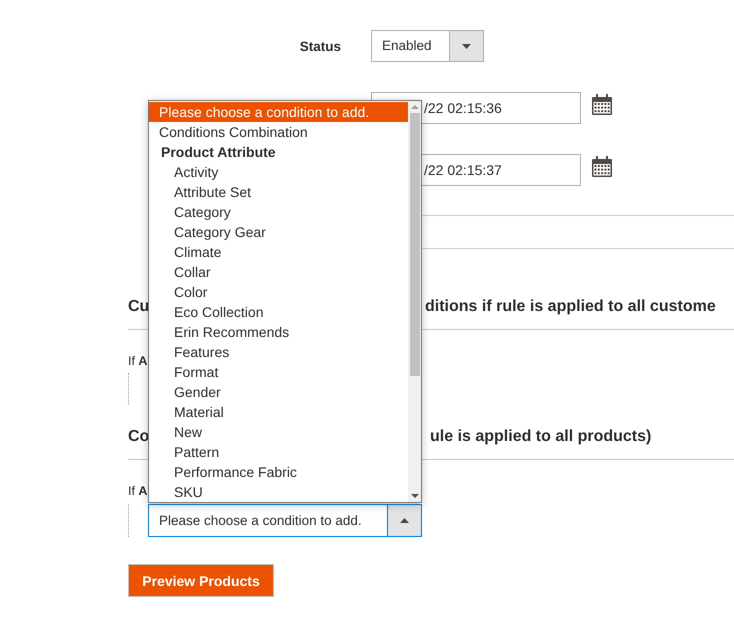 Image resolution: width=734 pixels, height=620 pixels. What do you see at coordinates (278, 312) in the screenshot?
I see `dropdown-option: Eco Collection` at bounding box center [278, 312].